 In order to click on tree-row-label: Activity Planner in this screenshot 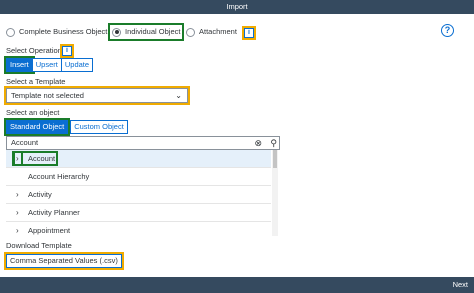, I will do `click(54, 212)`.